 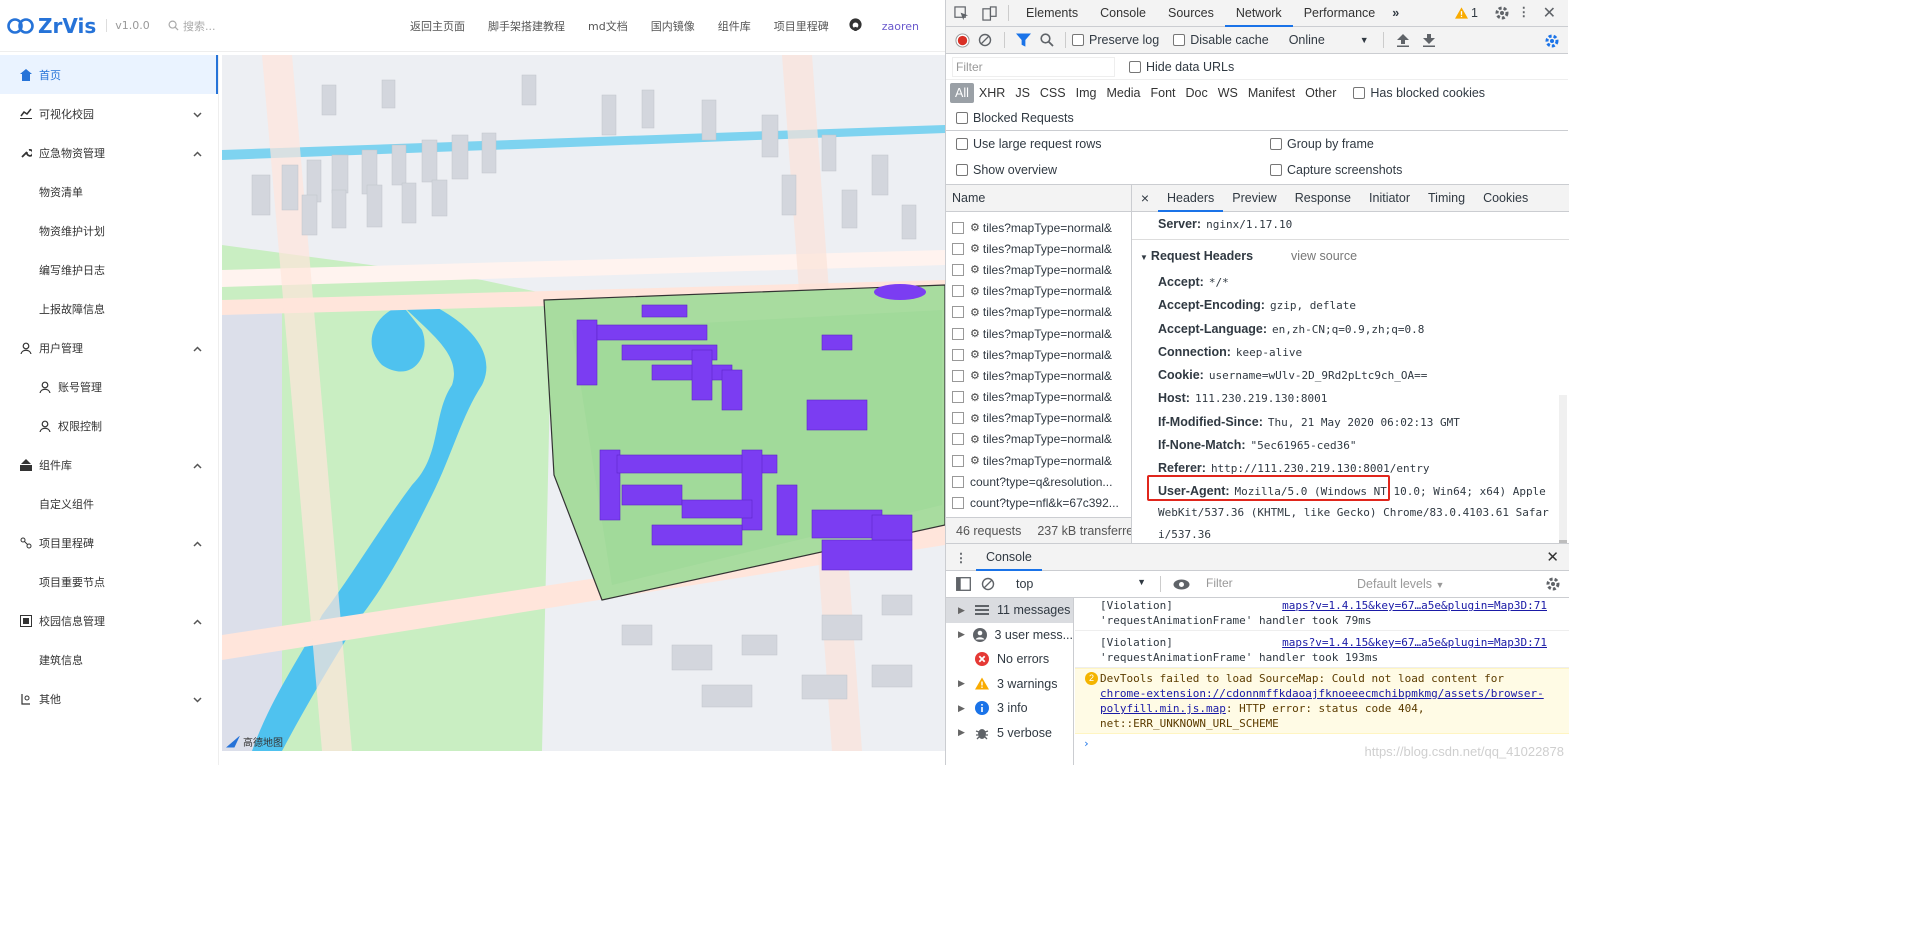 What do you see at coordinates (962, 93) in the screenshot?
I see `type-filter-all: All` at bounding box center [962, 93].